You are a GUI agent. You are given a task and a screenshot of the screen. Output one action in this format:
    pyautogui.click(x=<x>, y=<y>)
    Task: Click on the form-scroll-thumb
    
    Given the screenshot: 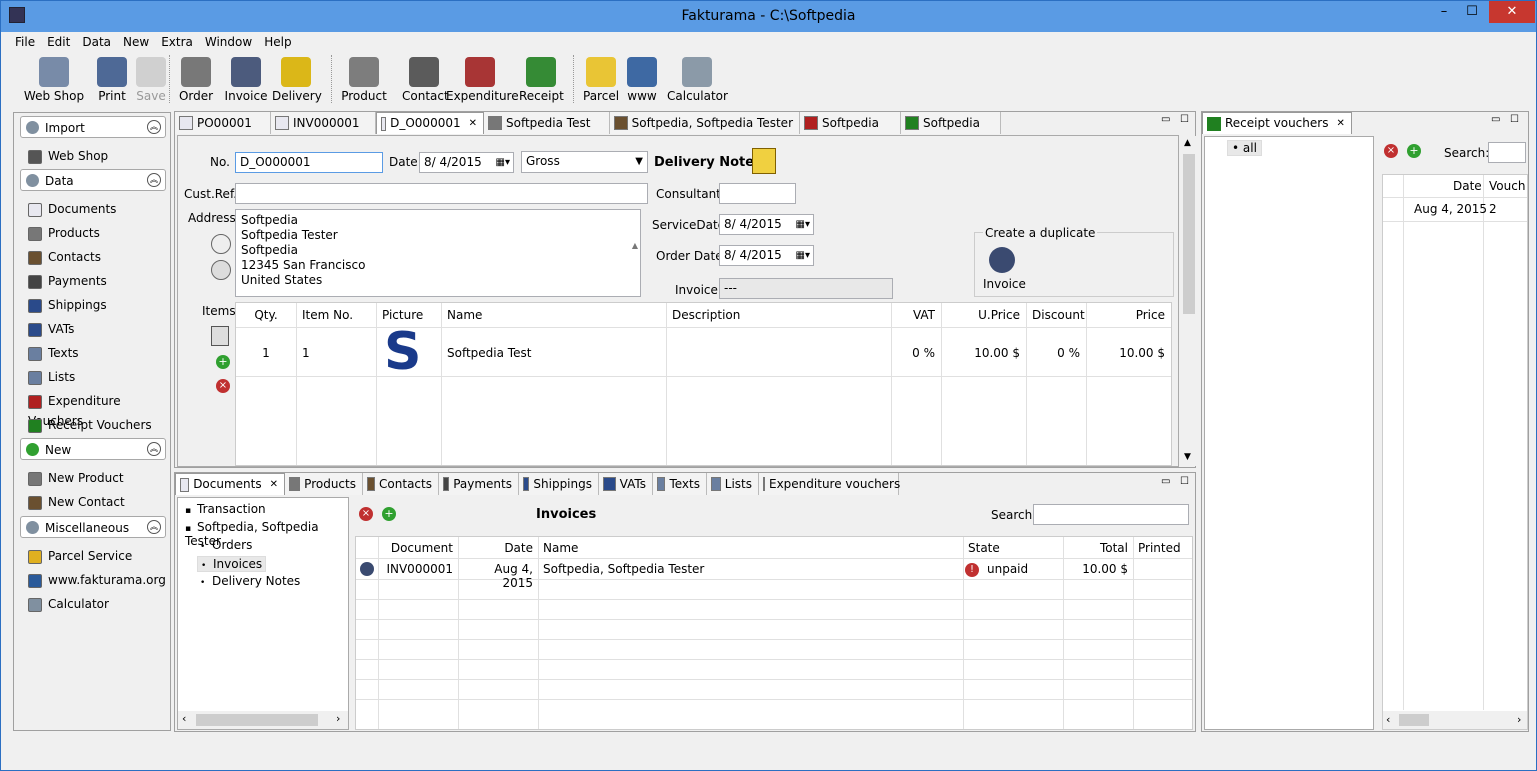 What is the action you would take?
    pyautogui.click(x=1189, y=234)
    